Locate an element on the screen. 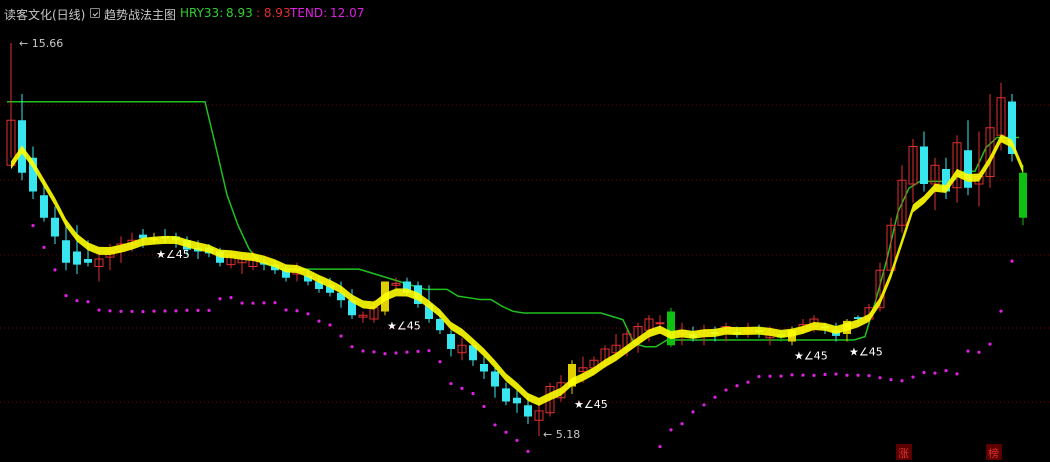 The image size is (1050, 462). stock-title: 读客文化(日线) is located at coordinates (45, 15).